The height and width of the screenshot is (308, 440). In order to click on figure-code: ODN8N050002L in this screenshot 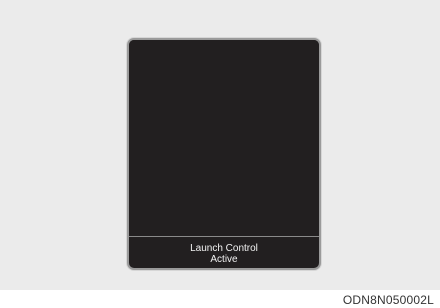, I will do `click(388, 300)`.